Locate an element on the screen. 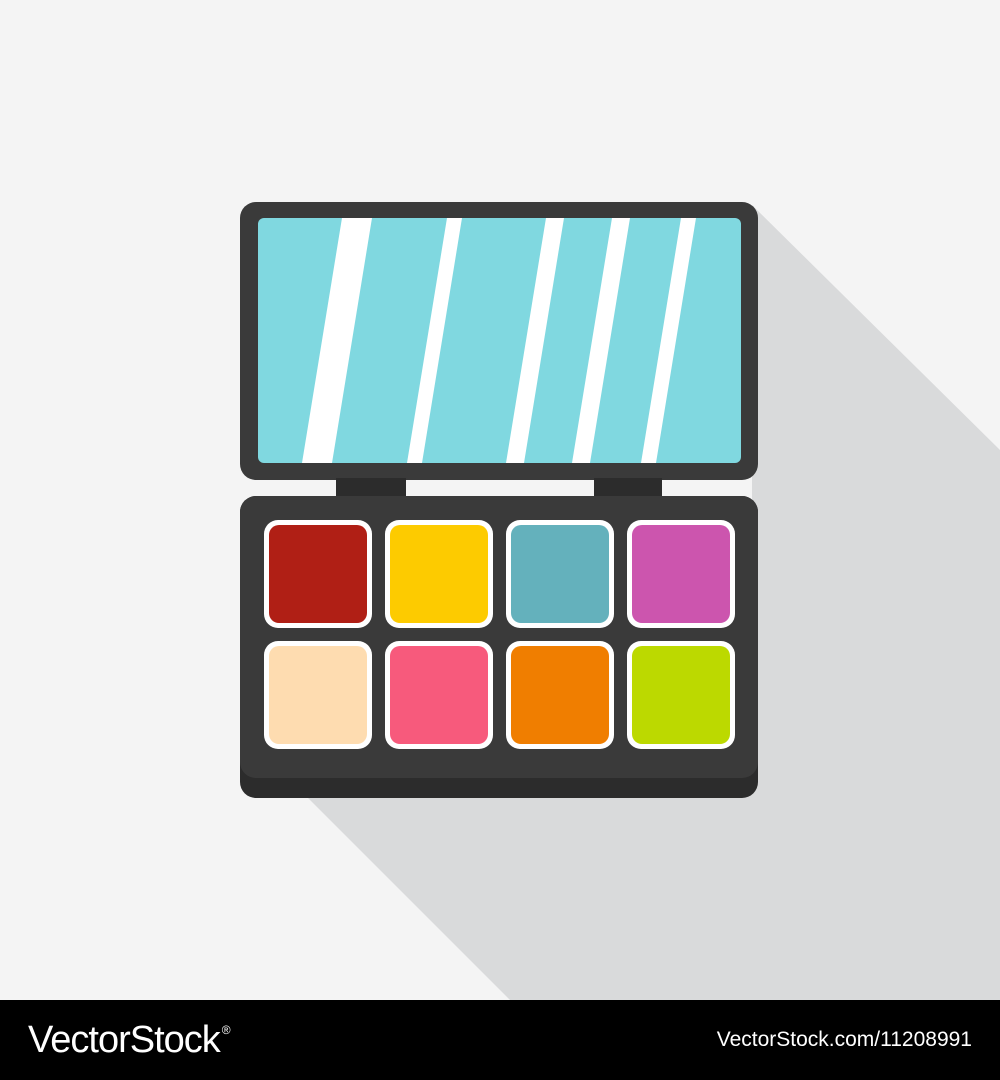 The image size is (1000, 1080). image-id: VectorStock.com/11208991 is located at coordinates (844, 1039).